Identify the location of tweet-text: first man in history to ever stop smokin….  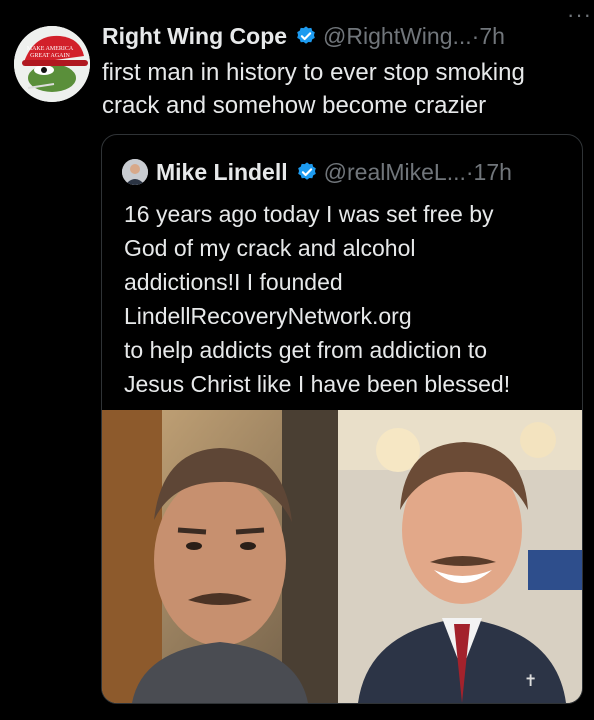
(342, 89).